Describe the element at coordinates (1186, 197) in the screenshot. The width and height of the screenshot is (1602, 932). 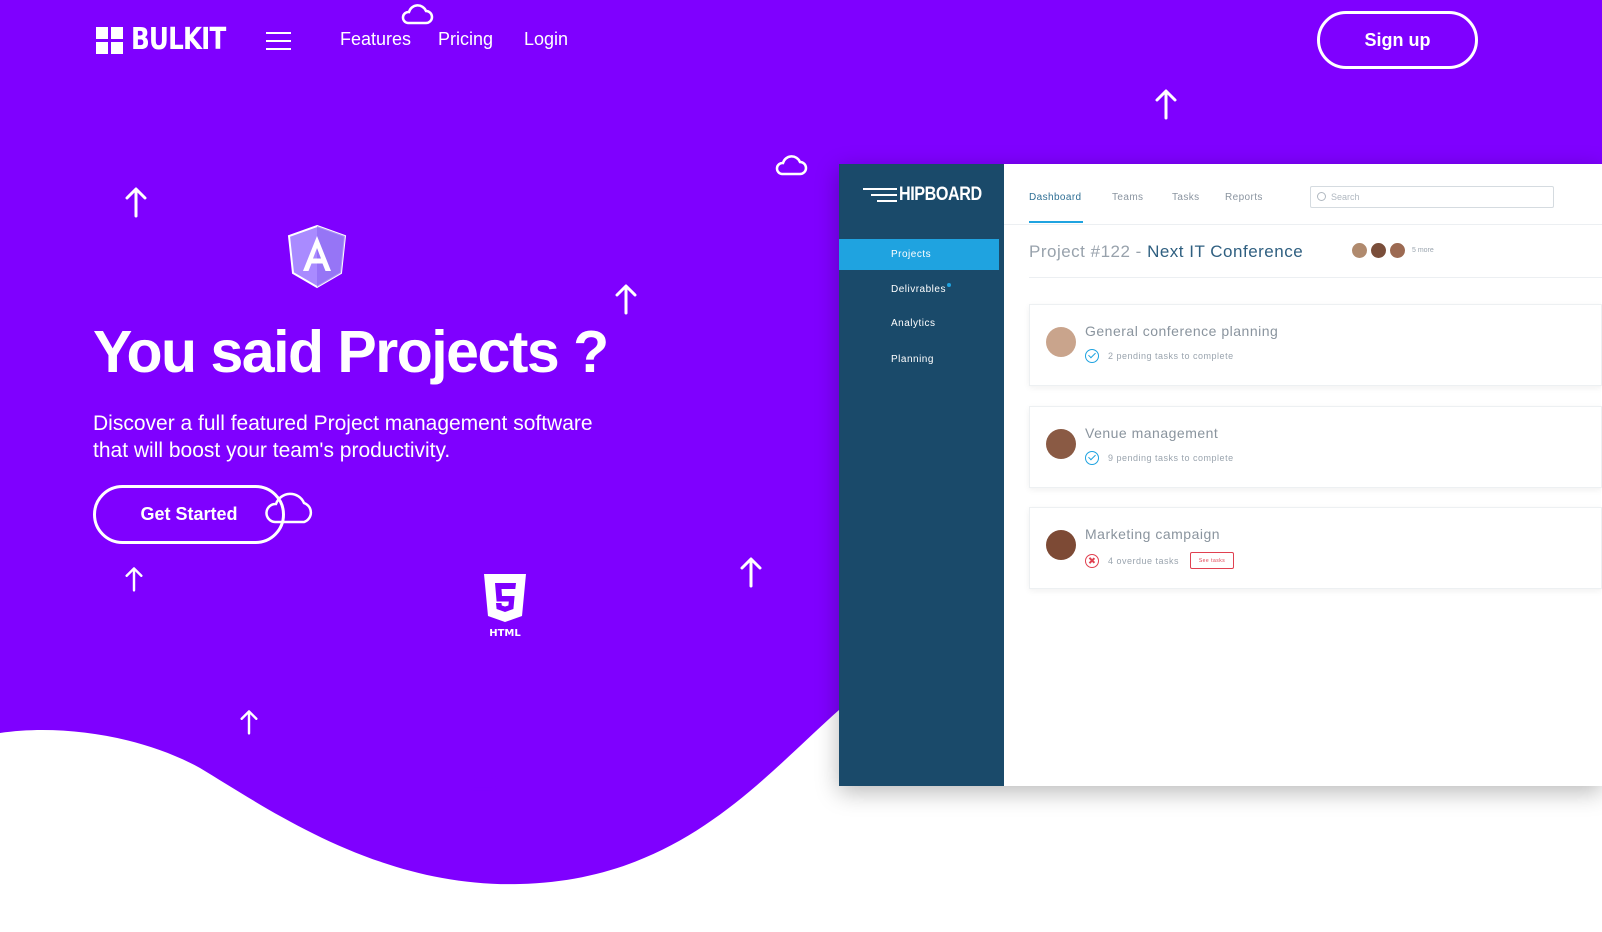
I see `mockup-tab-tasks: Tasks` at that location.